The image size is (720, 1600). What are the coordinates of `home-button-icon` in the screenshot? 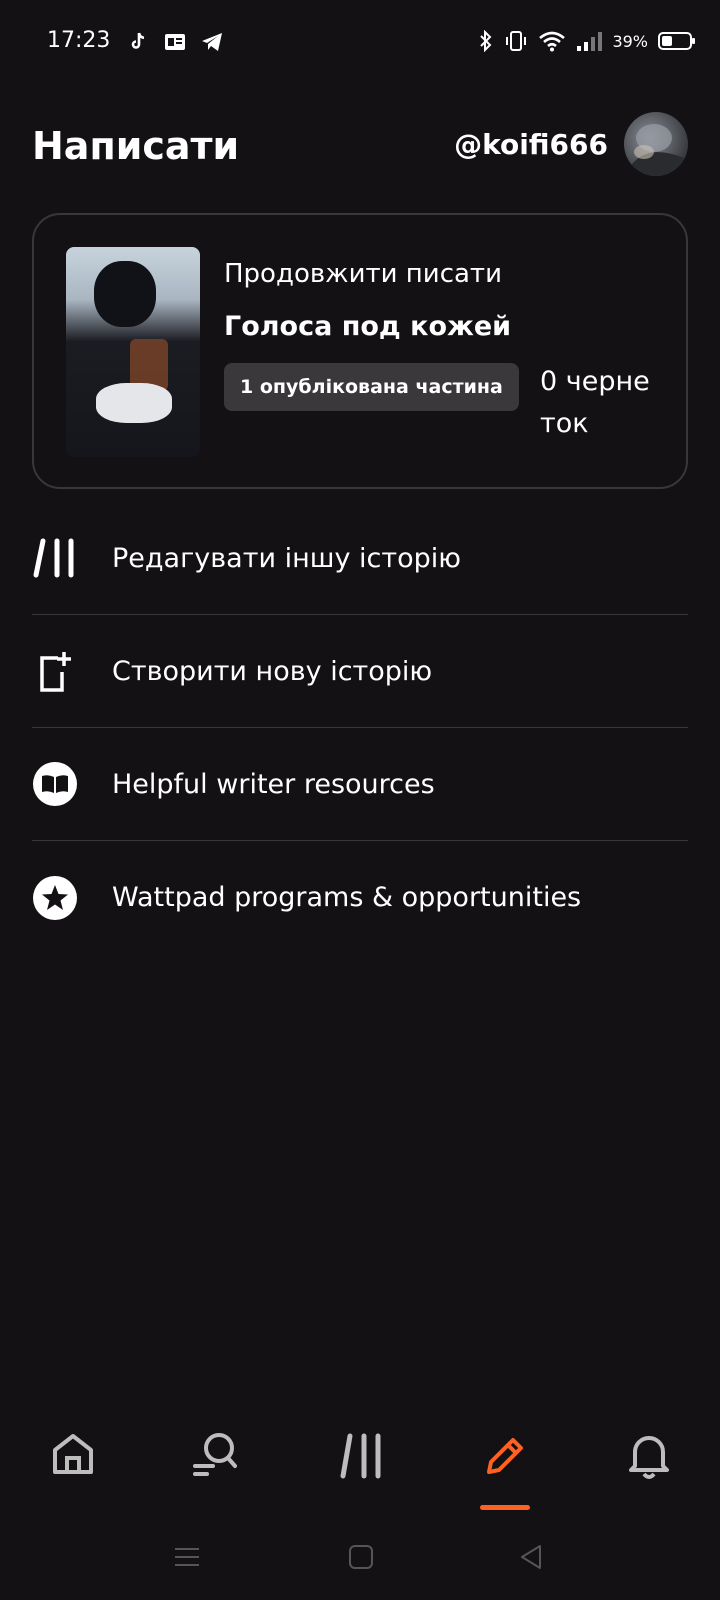 It's located at (361, 1557).